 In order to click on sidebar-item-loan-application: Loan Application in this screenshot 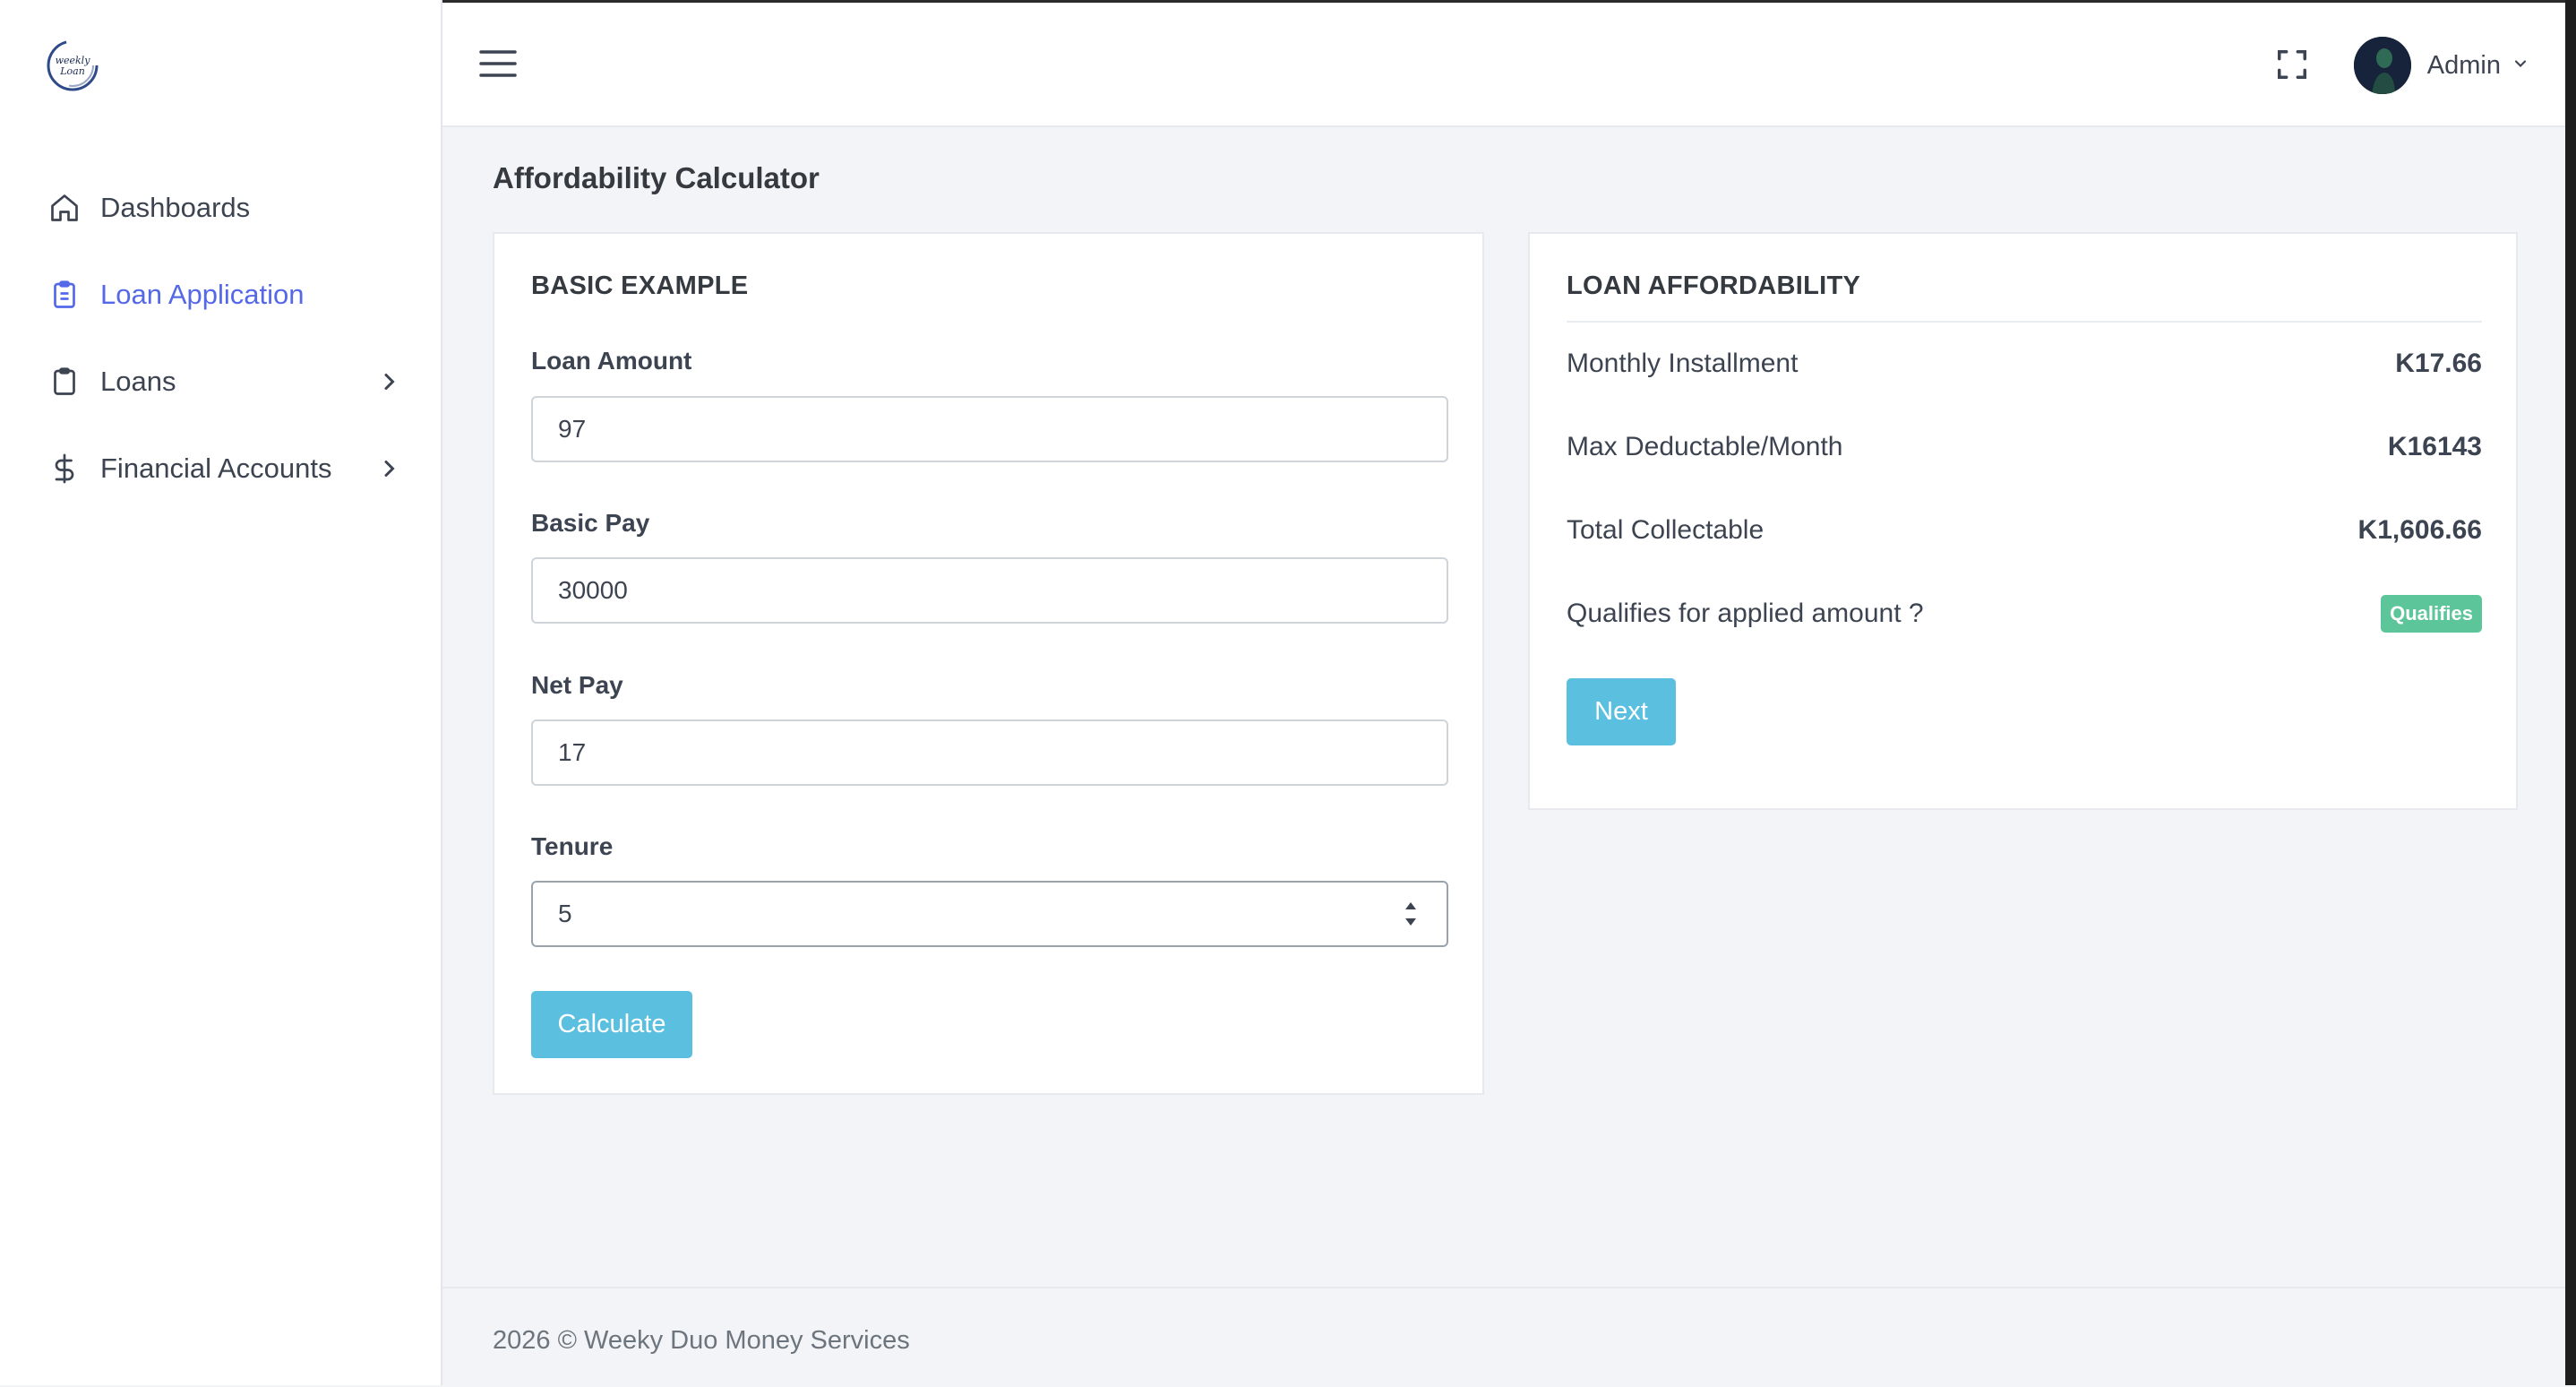, I will do `click(226, 295)`.